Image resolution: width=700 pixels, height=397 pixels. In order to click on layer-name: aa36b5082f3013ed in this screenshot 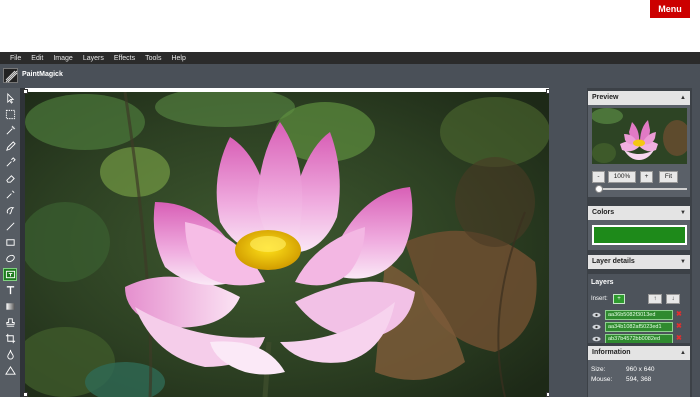, I will do `click(639, 315)`.